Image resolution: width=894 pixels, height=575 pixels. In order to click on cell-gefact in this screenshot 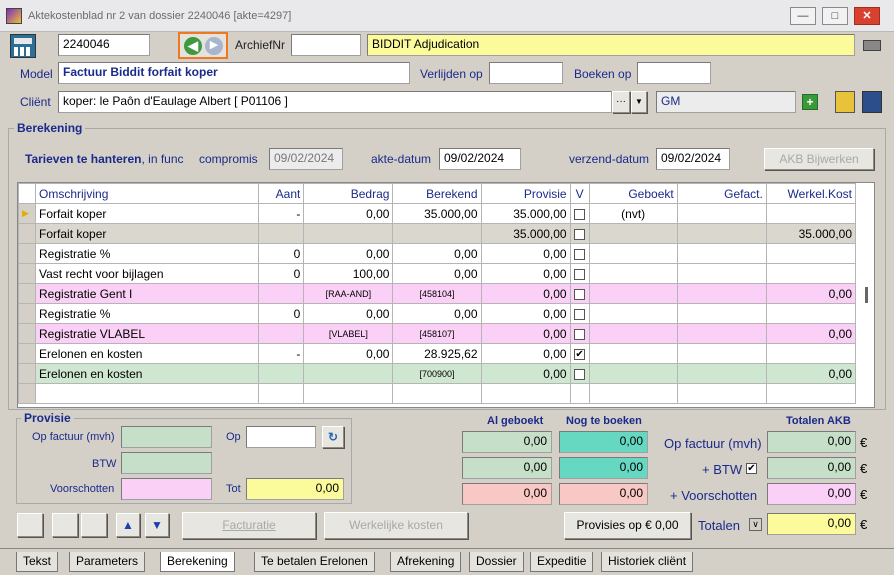, I will do `click(721, 353)`.